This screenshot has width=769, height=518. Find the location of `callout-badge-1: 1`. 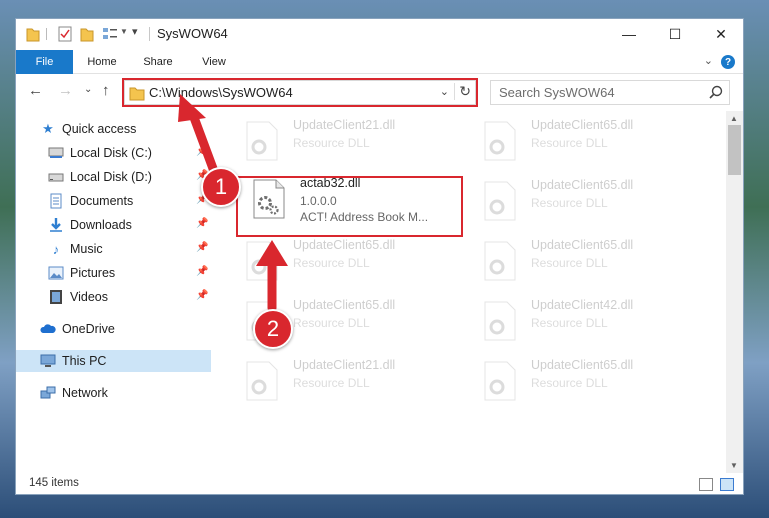

callout-badge-1: 1 is located at coordinates (221, 187).